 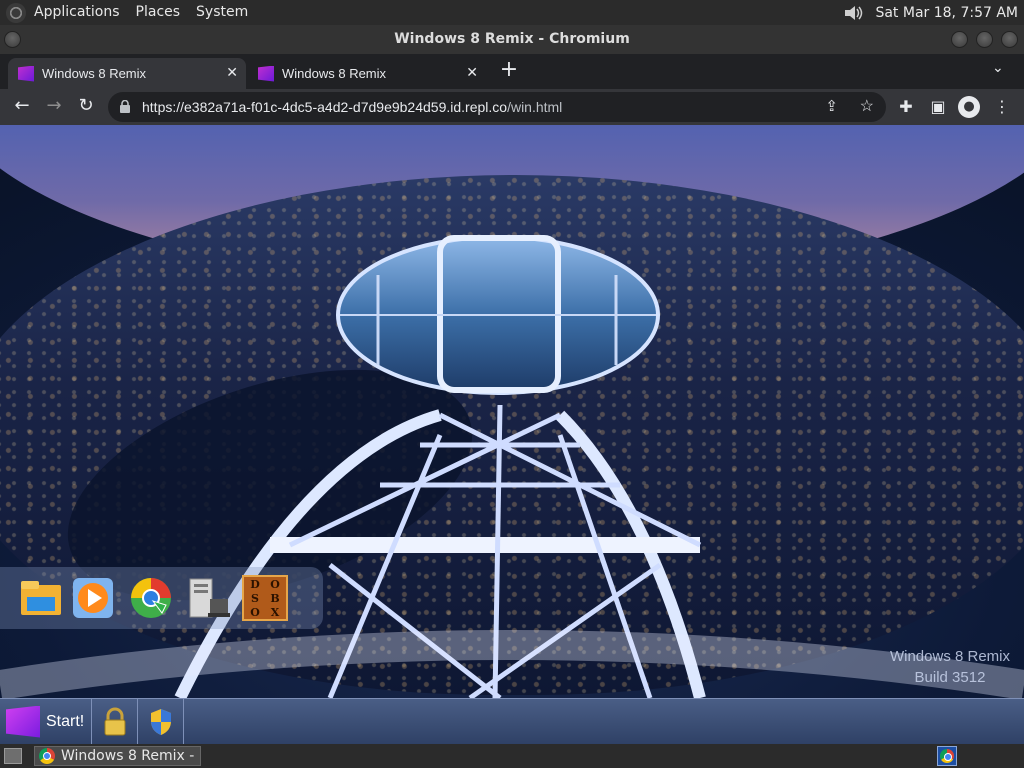 I want to click on start-button: Start!, so click(x=46, y=721).